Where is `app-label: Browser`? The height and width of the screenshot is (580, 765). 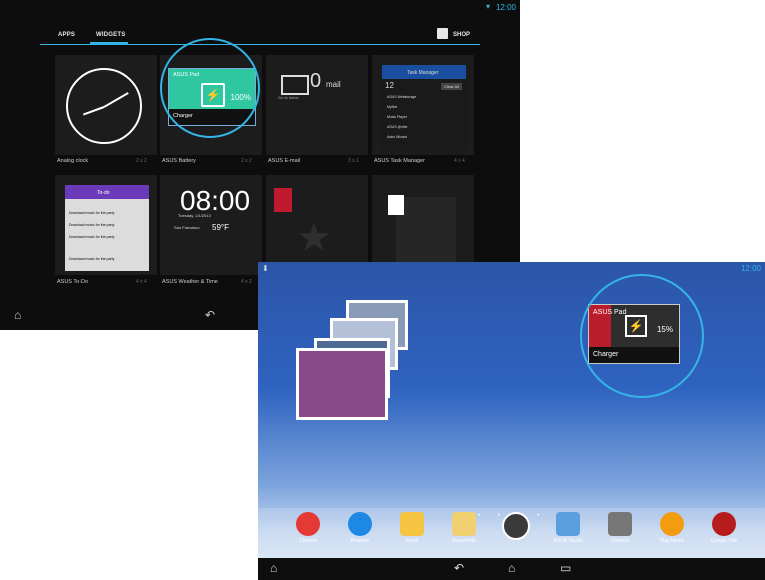 app-label: Browser is located at coordinates (360, 541).